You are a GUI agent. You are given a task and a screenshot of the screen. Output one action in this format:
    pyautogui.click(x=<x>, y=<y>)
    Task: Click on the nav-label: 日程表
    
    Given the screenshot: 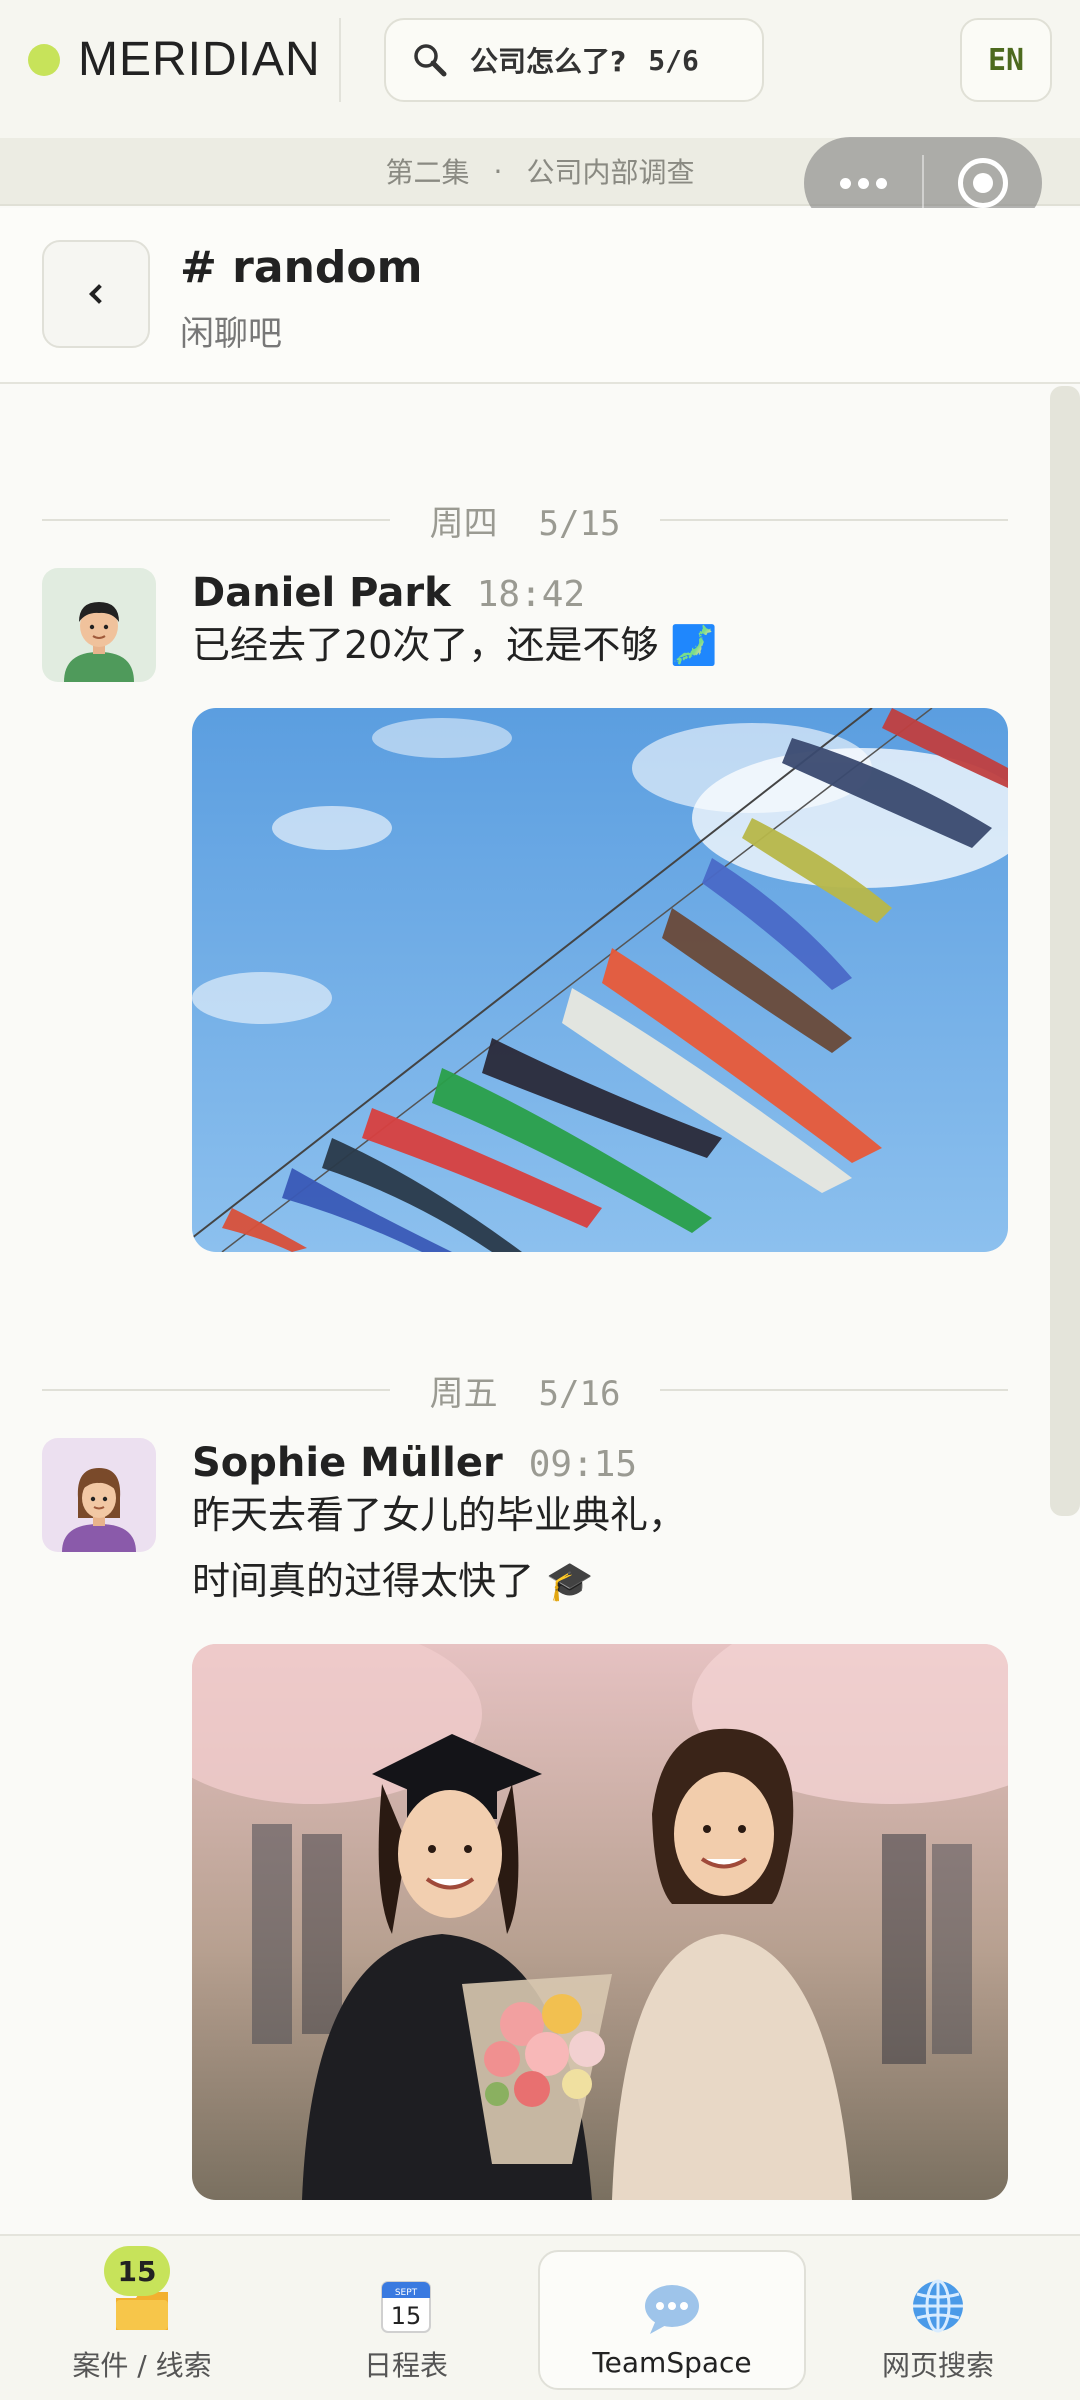 What is the action you would take?
    pyautogui.click(x=405, y=2365)
    